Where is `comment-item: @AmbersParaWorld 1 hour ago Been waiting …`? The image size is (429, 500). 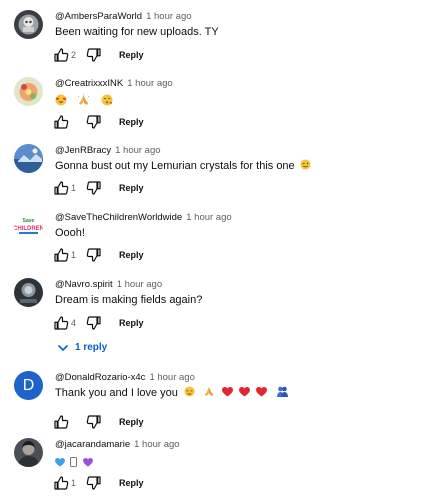 comment-item: @AmbersParaWorld 1 hour ago Been waiting … is located at coordinates (214, 40).